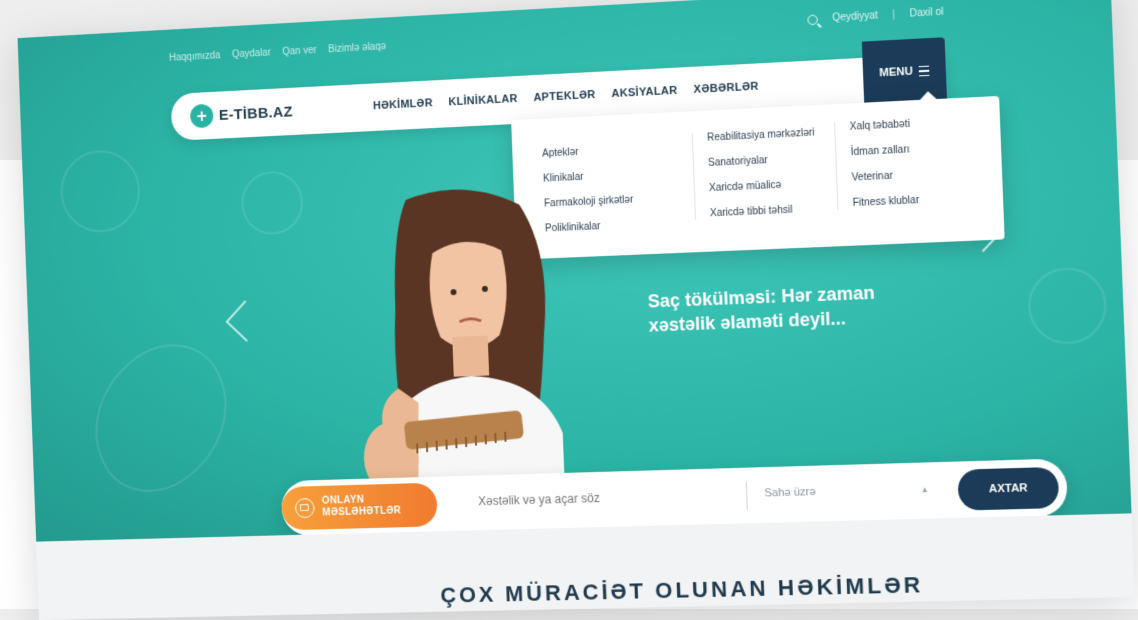 This screenshot has height=620, width=1138. I want to click on dropdown-item: Apteklər, so click(587, 151).